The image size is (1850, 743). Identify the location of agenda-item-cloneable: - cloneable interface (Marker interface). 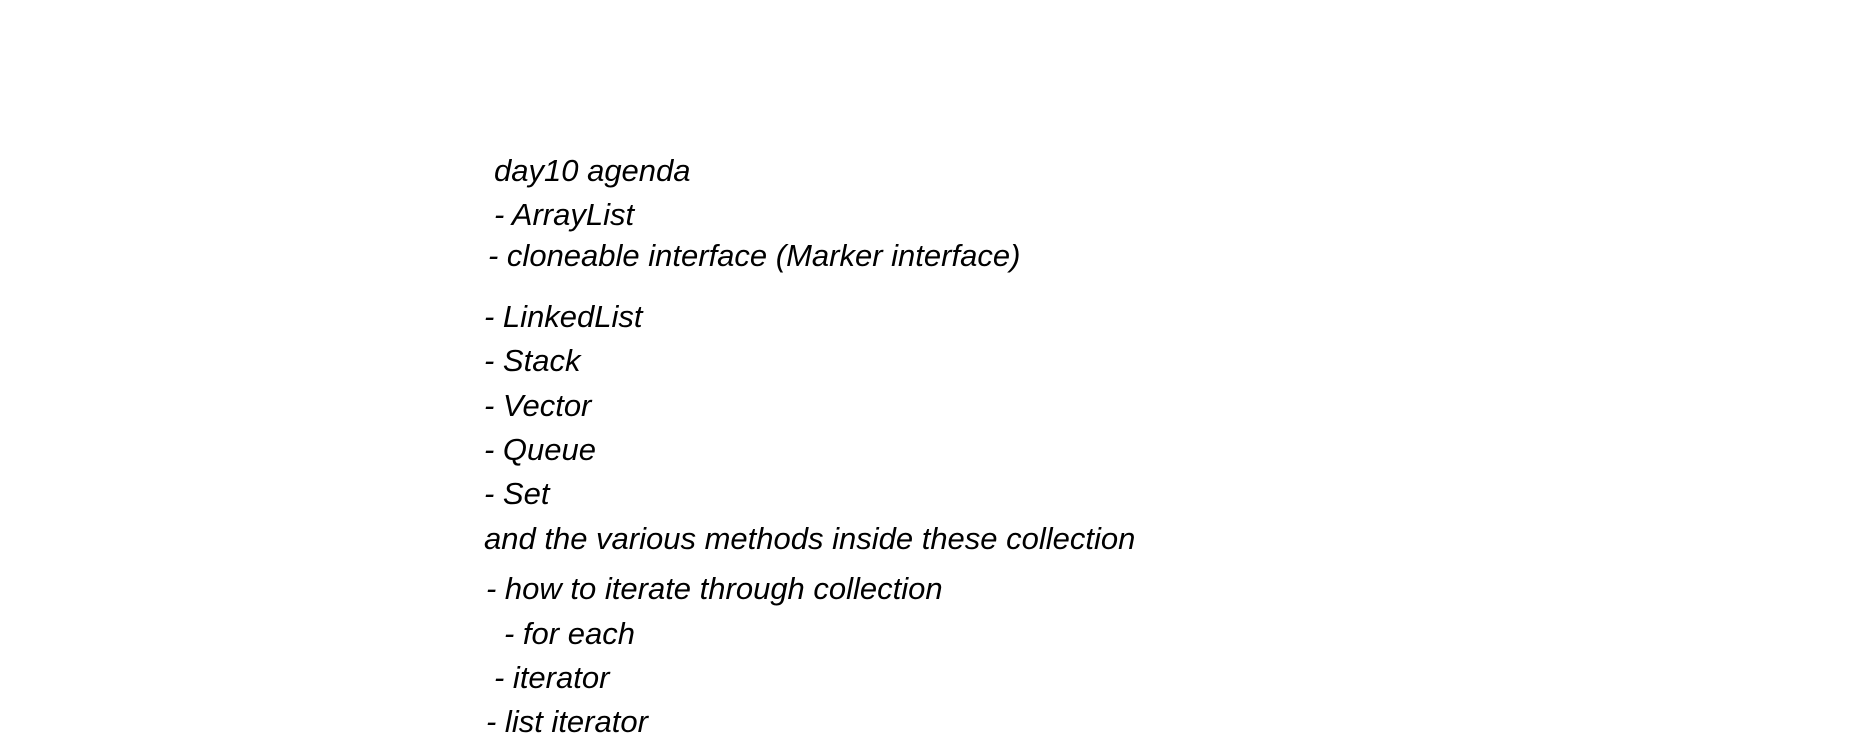
(754, 255).